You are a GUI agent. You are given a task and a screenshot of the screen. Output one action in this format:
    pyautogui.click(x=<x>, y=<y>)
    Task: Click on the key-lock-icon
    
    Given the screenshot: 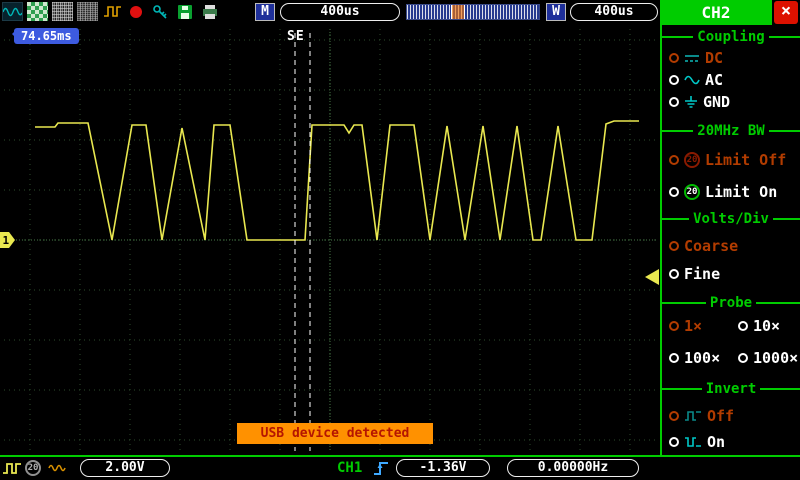 What is the action you would take?
    pyautogui.click(x=159, y=11)
    